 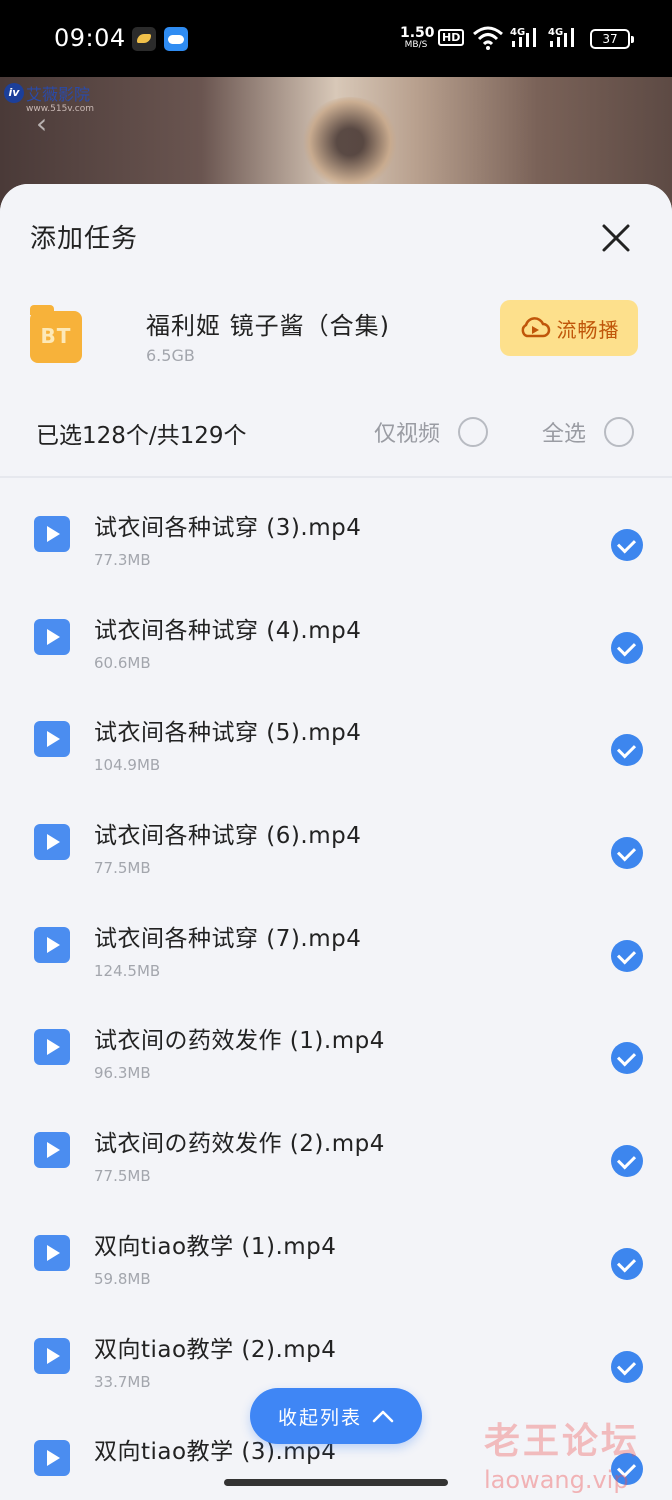 I want to click on back-chevron-icon: ‹, so click(x=41, y=123).